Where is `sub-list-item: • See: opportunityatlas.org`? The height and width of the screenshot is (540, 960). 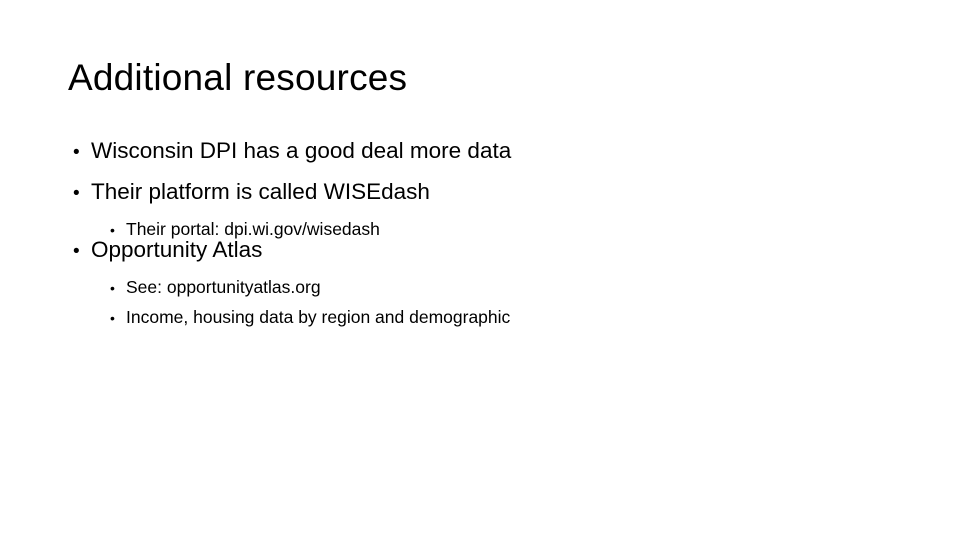
sub-list-item: • See: opportunityatlas.org is located at coordinates (488, 287).